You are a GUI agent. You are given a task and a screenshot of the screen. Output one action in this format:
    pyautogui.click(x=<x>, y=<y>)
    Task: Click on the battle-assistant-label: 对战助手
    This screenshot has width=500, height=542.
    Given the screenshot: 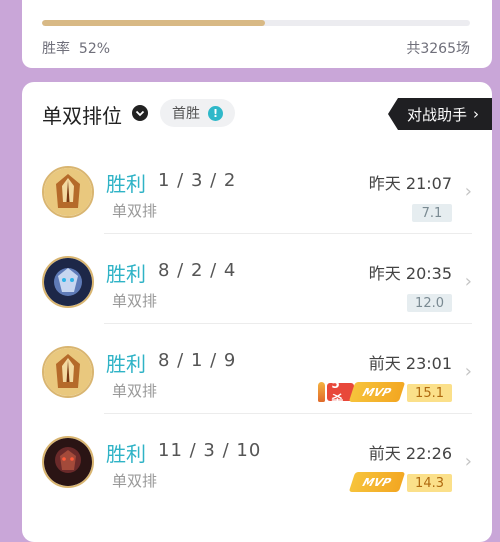 What is the action you would take?
    pyautogui.click(x=436, y=114)
    